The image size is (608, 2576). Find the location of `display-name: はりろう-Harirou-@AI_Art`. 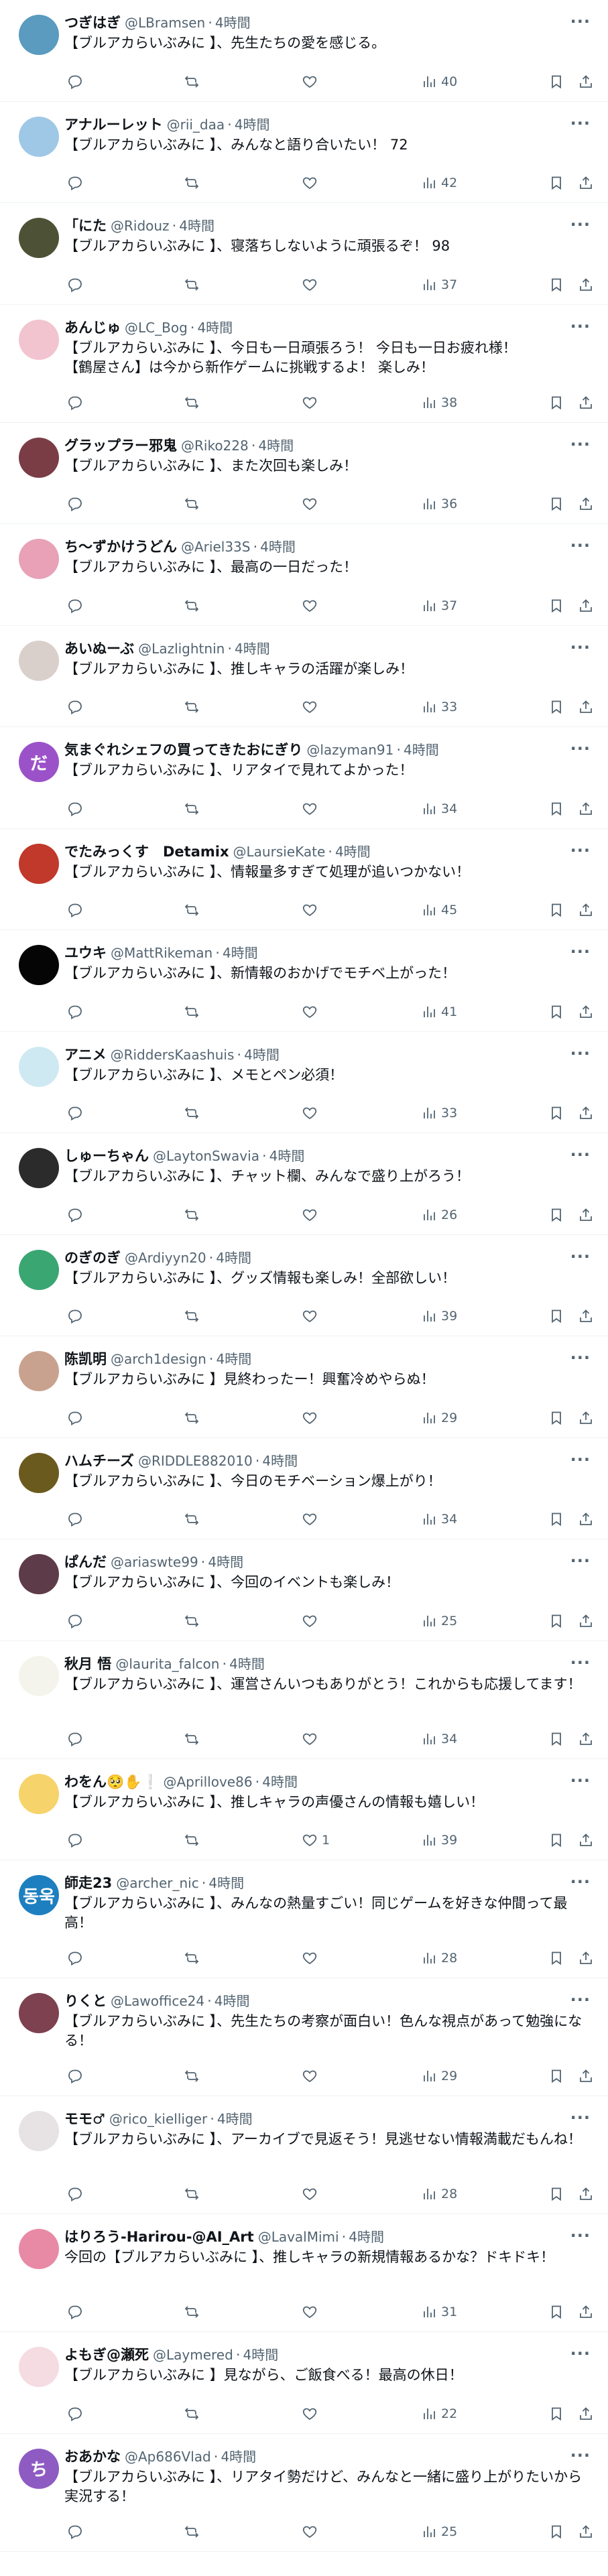

display-name: はりろう-Harirou-@AI_Art is located at coordinates (159, 2237).